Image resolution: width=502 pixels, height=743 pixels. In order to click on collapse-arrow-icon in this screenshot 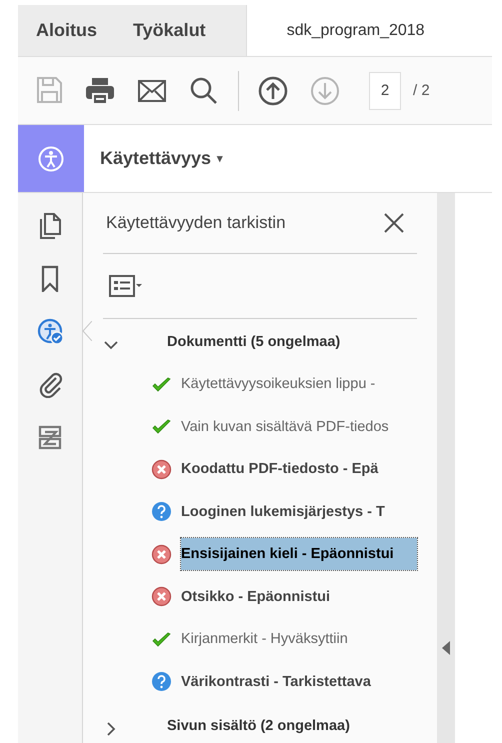, I will do `click(446, 648)`.